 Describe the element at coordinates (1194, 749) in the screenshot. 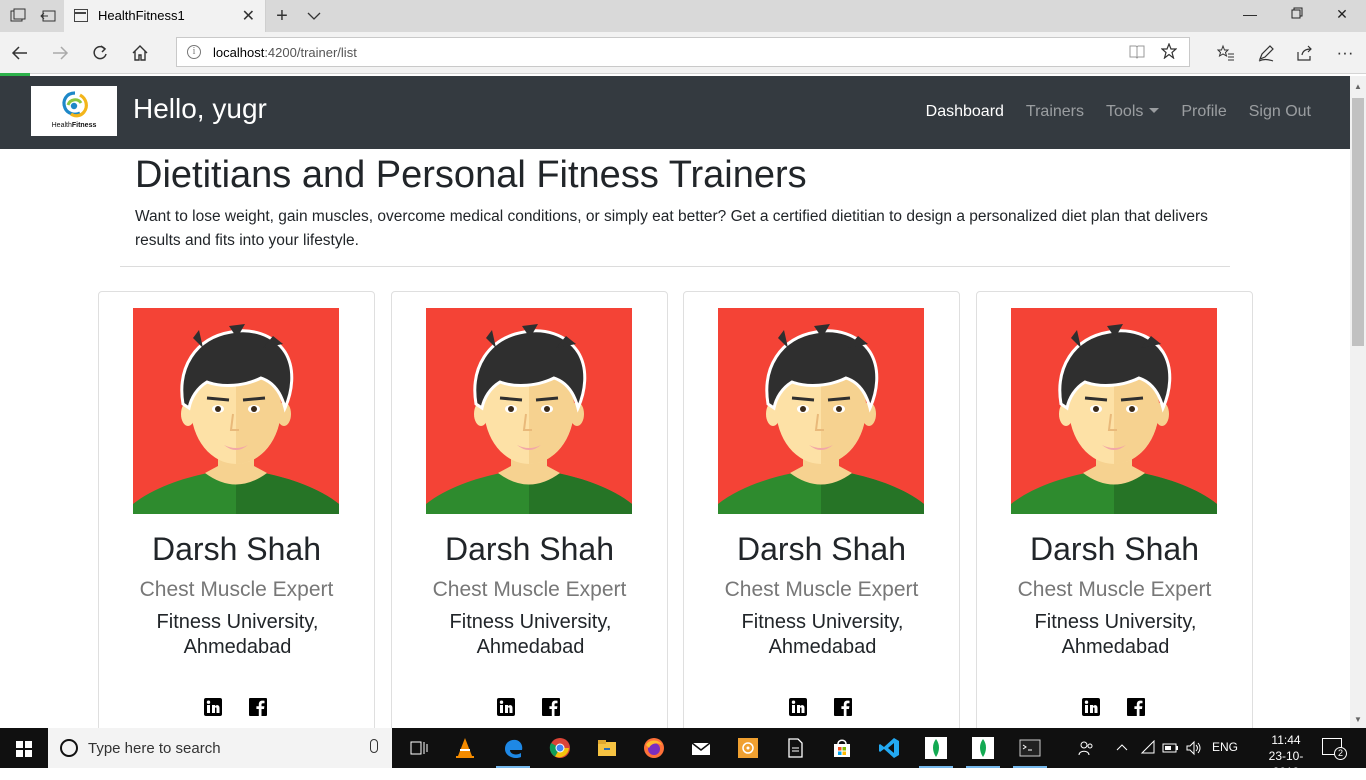

I see `volume-icon` at that location.